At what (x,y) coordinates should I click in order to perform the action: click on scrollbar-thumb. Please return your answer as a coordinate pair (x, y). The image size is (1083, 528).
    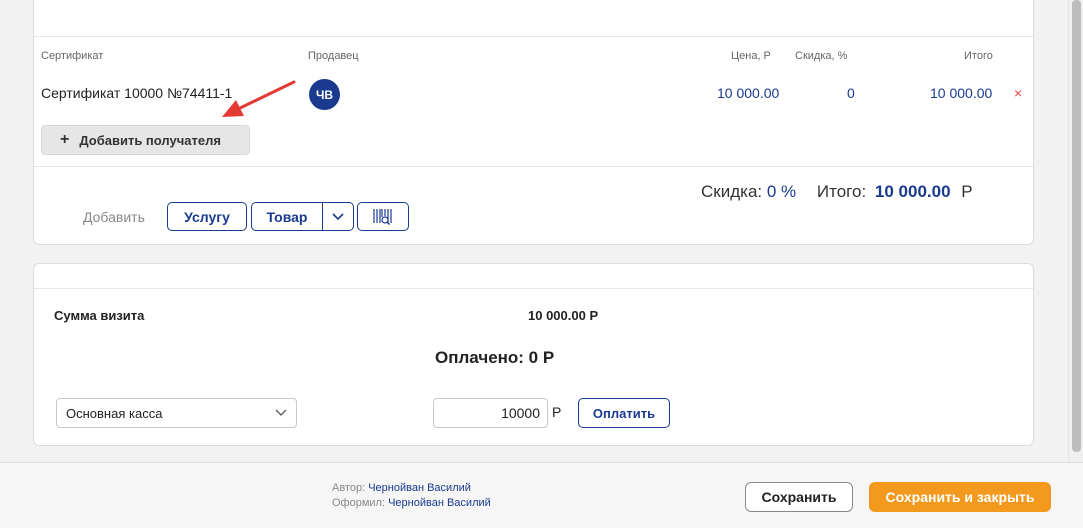
    Looking at the image, I should click on (1076, 226).